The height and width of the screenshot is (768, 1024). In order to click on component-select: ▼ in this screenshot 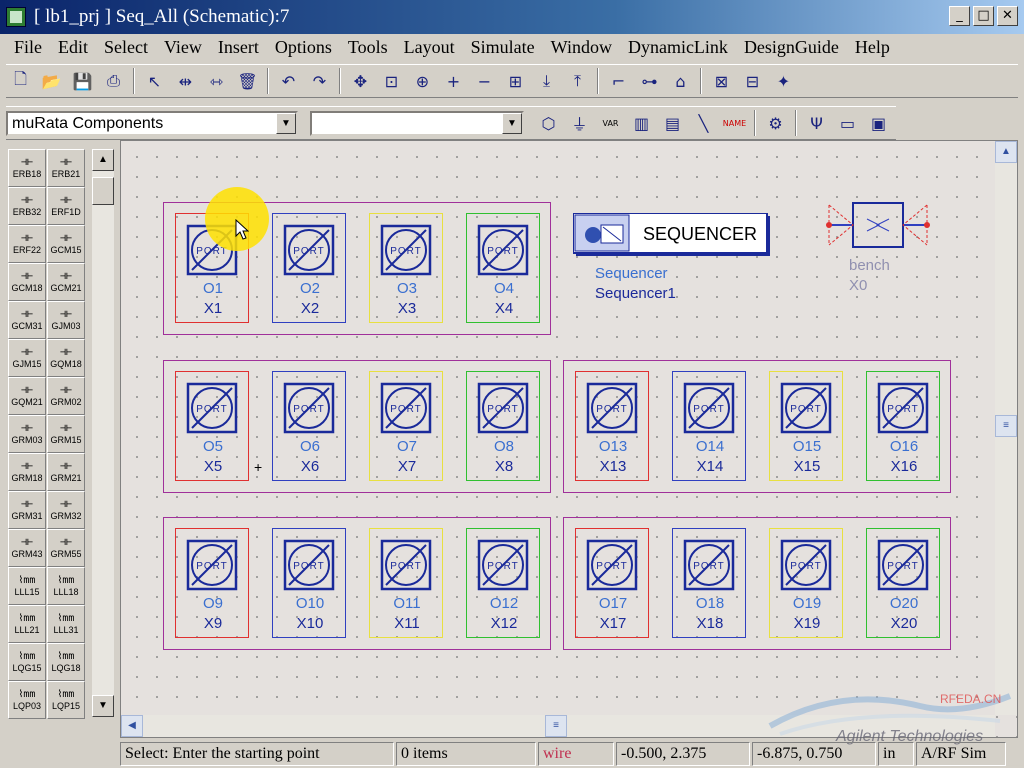, I will do `click(417, 123)`.